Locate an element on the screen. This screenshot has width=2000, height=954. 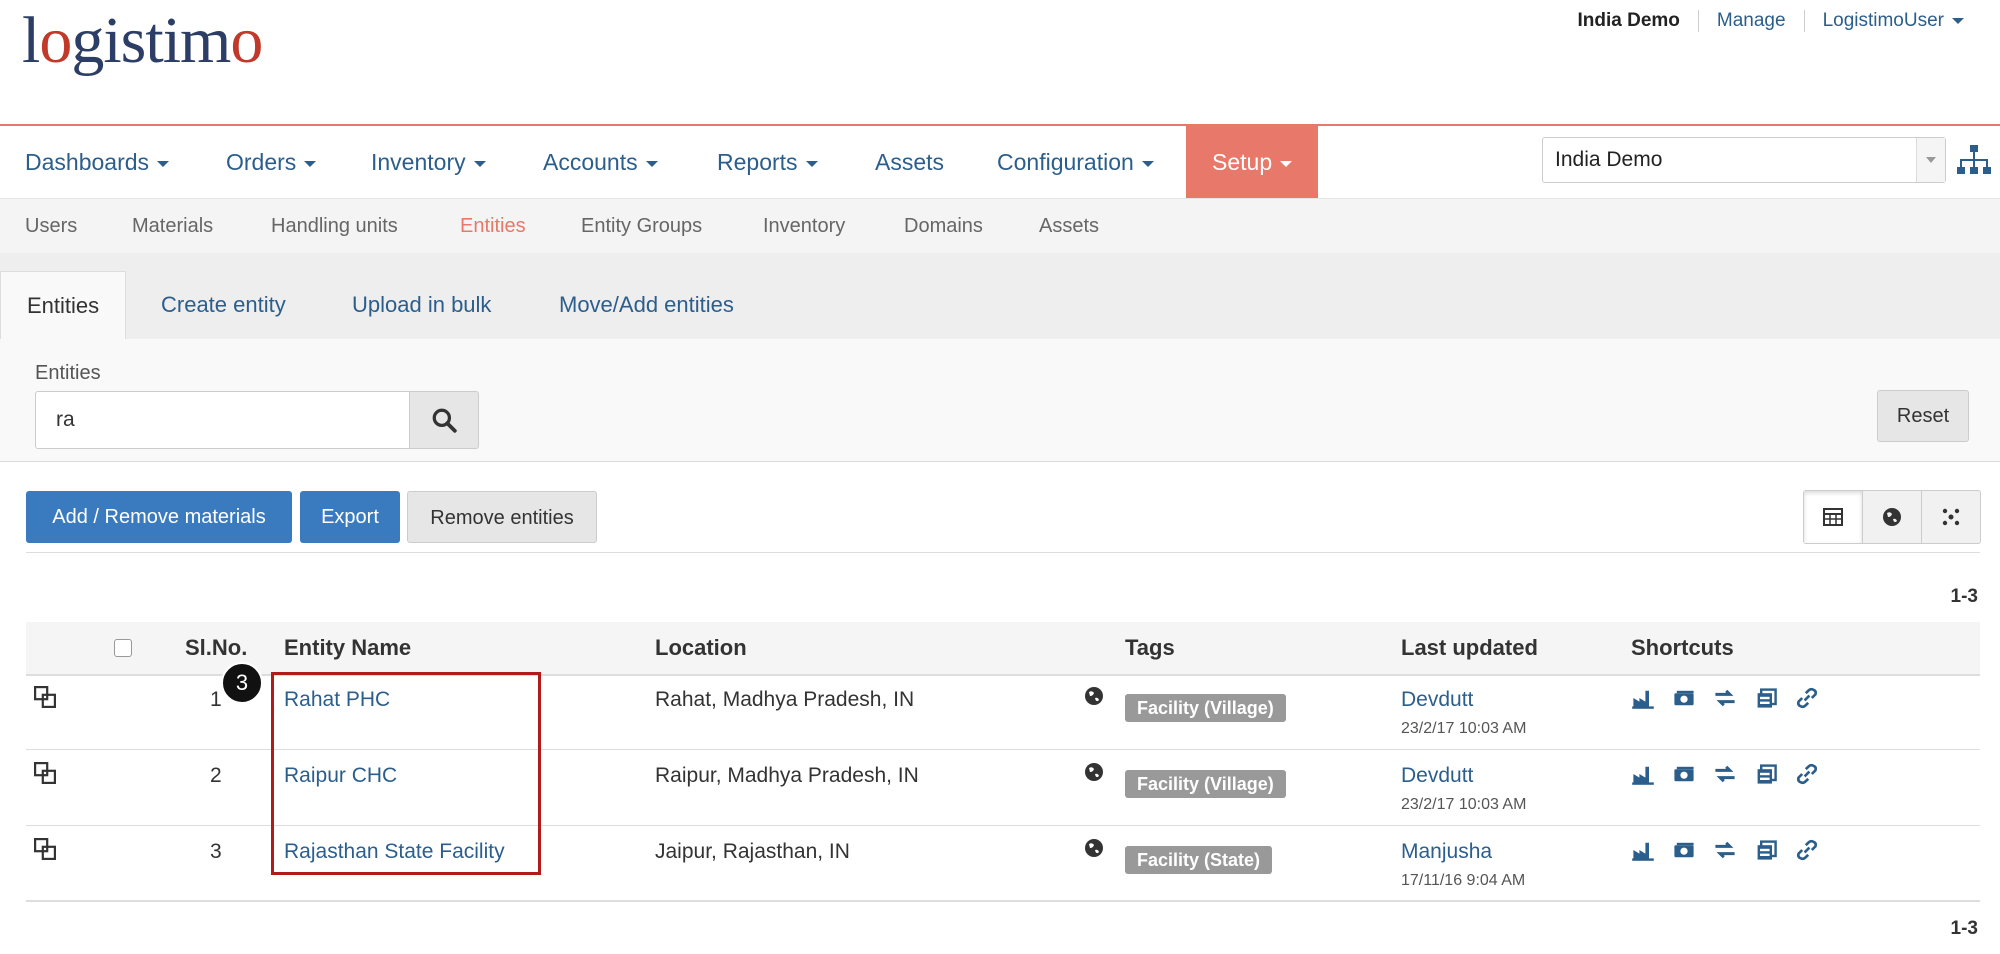
row-number: 3 is located at coordinates (216, 851).